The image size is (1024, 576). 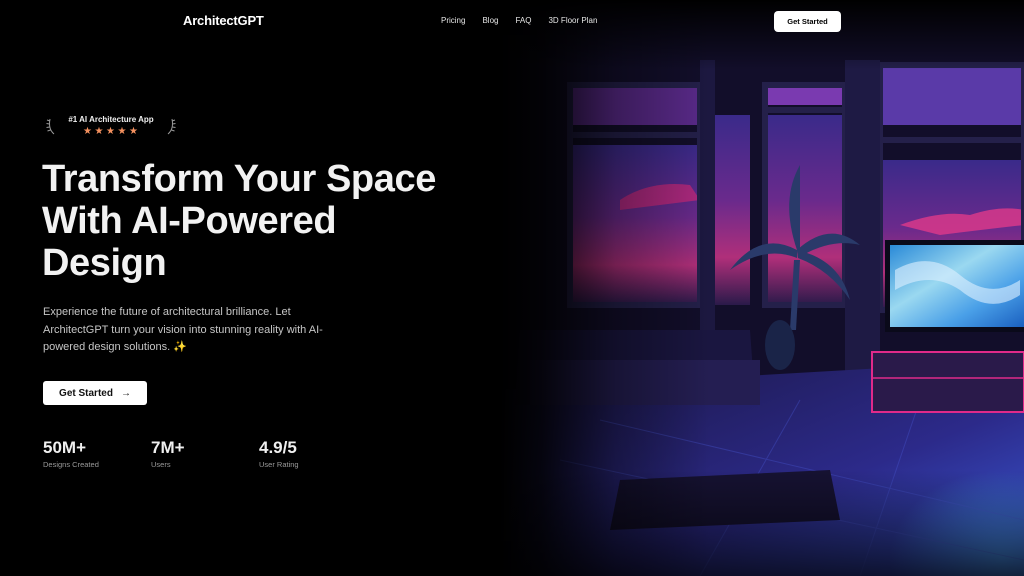 I want to click on stat-value: 50M+, so click(x=64, y=447).